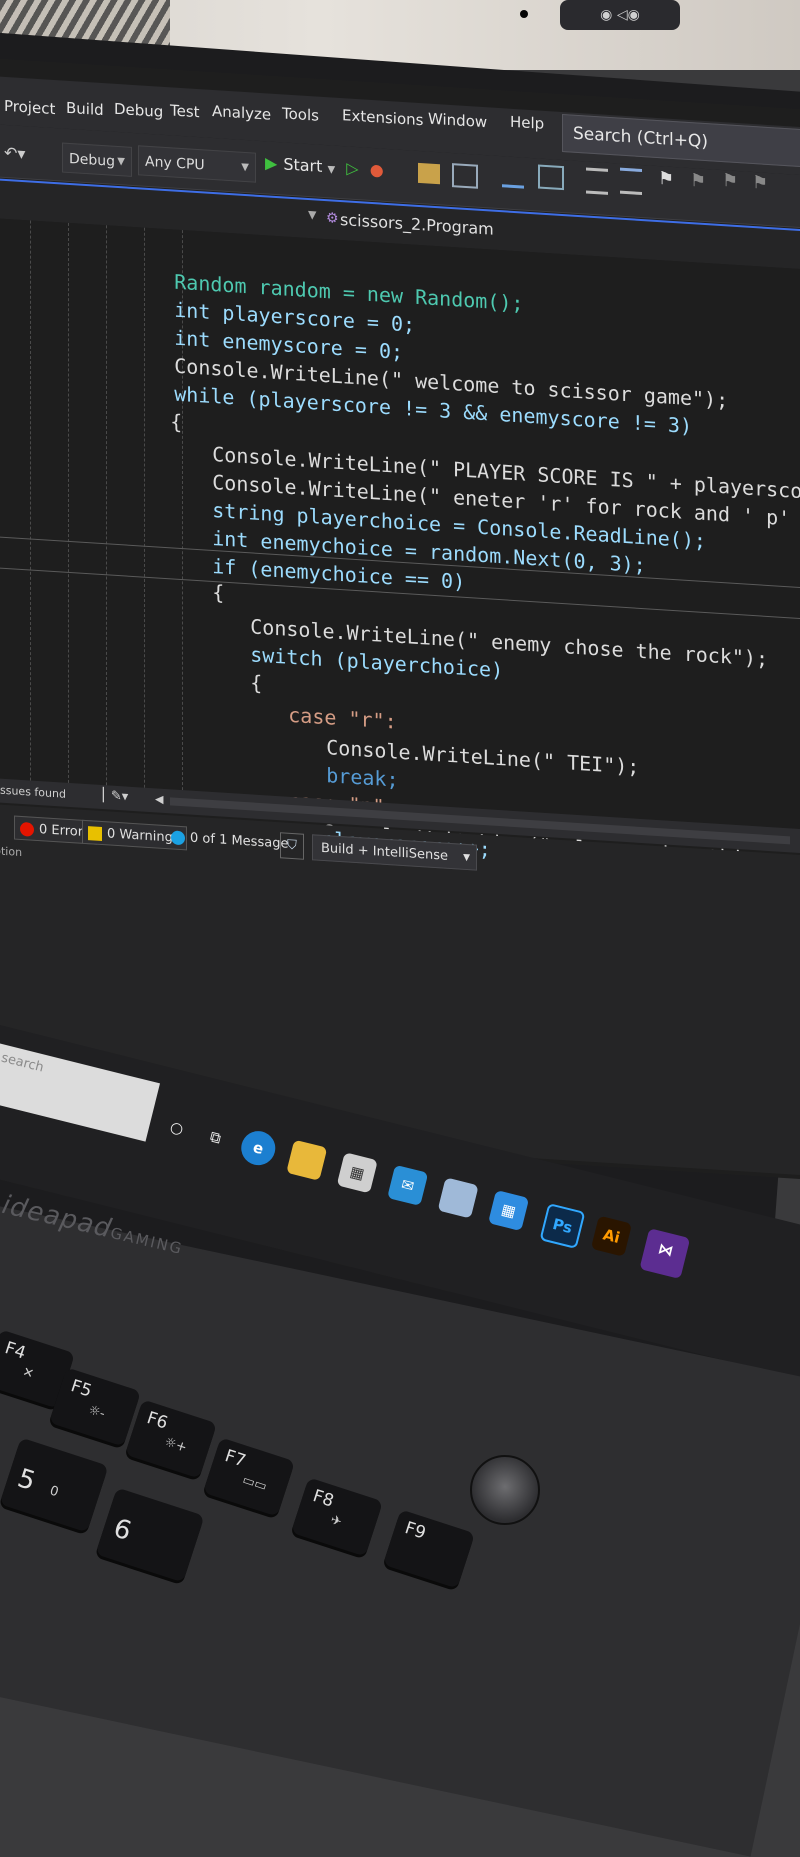  I want to click on menu-tools: Tools, so click(300, 114).